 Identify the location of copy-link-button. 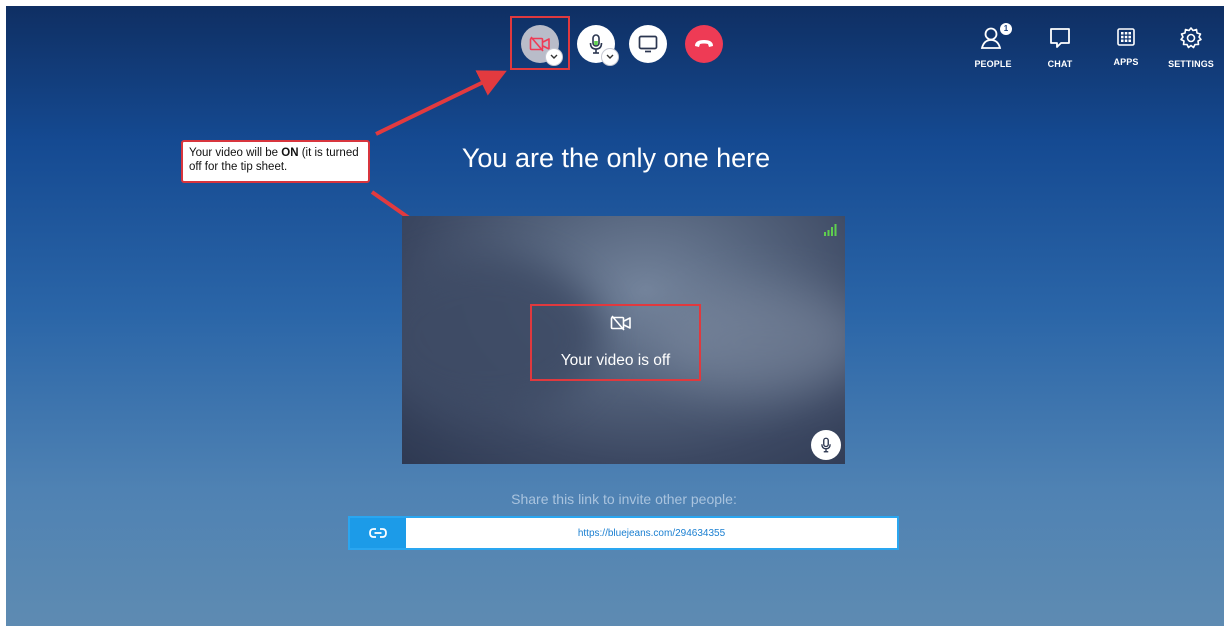
(378, 533).